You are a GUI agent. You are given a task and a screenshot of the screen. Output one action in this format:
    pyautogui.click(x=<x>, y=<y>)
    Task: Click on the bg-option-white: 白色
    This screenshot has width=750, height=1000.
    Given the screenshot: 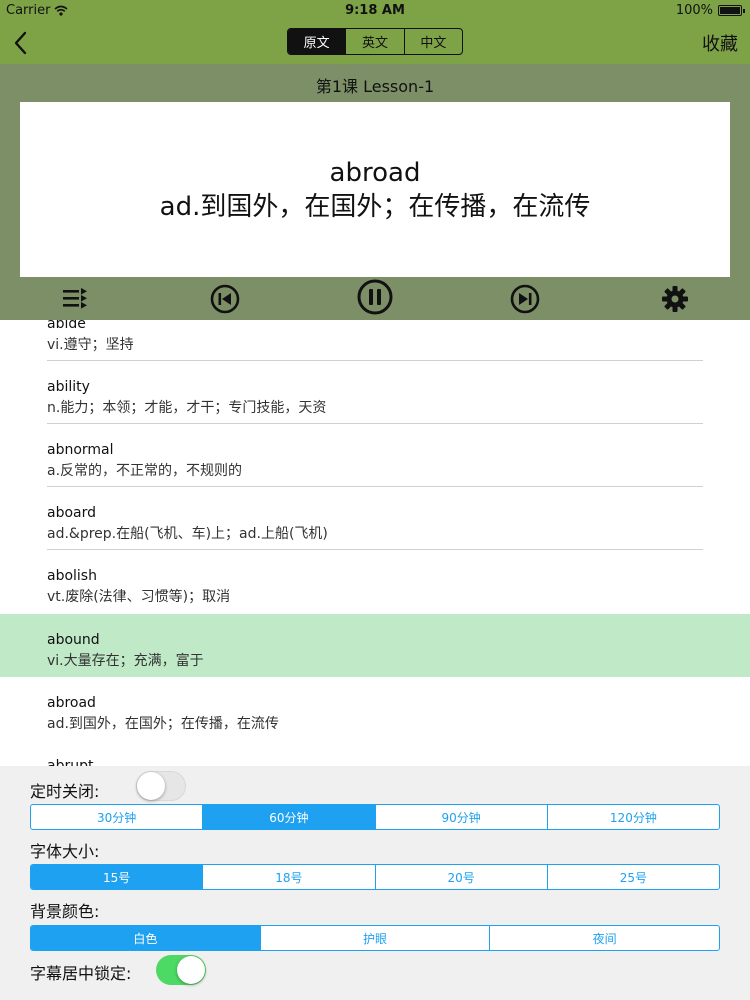 What is the action you would take?
    pyautogui.click(x=145, y=938)
    